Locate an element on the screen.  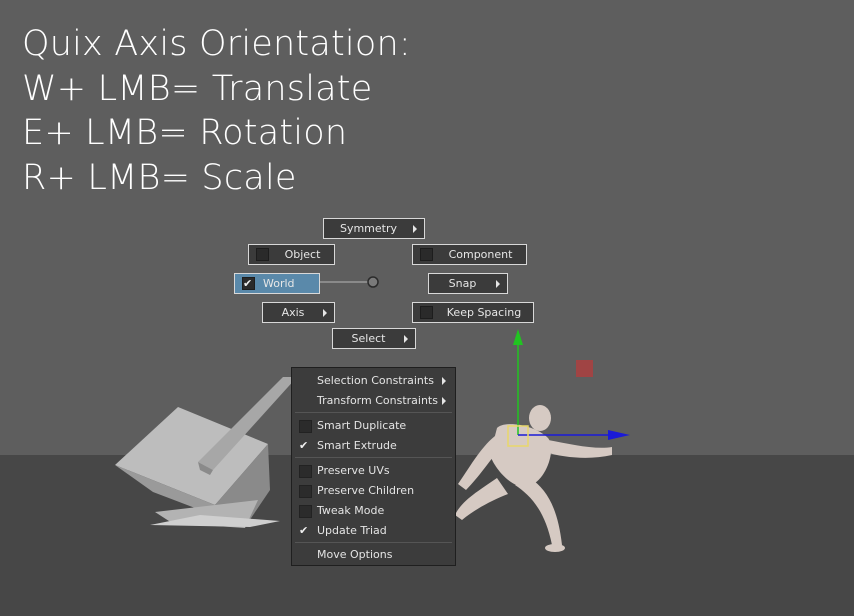
checkbox-icon: ✔ is located at coordinates (248, 283).